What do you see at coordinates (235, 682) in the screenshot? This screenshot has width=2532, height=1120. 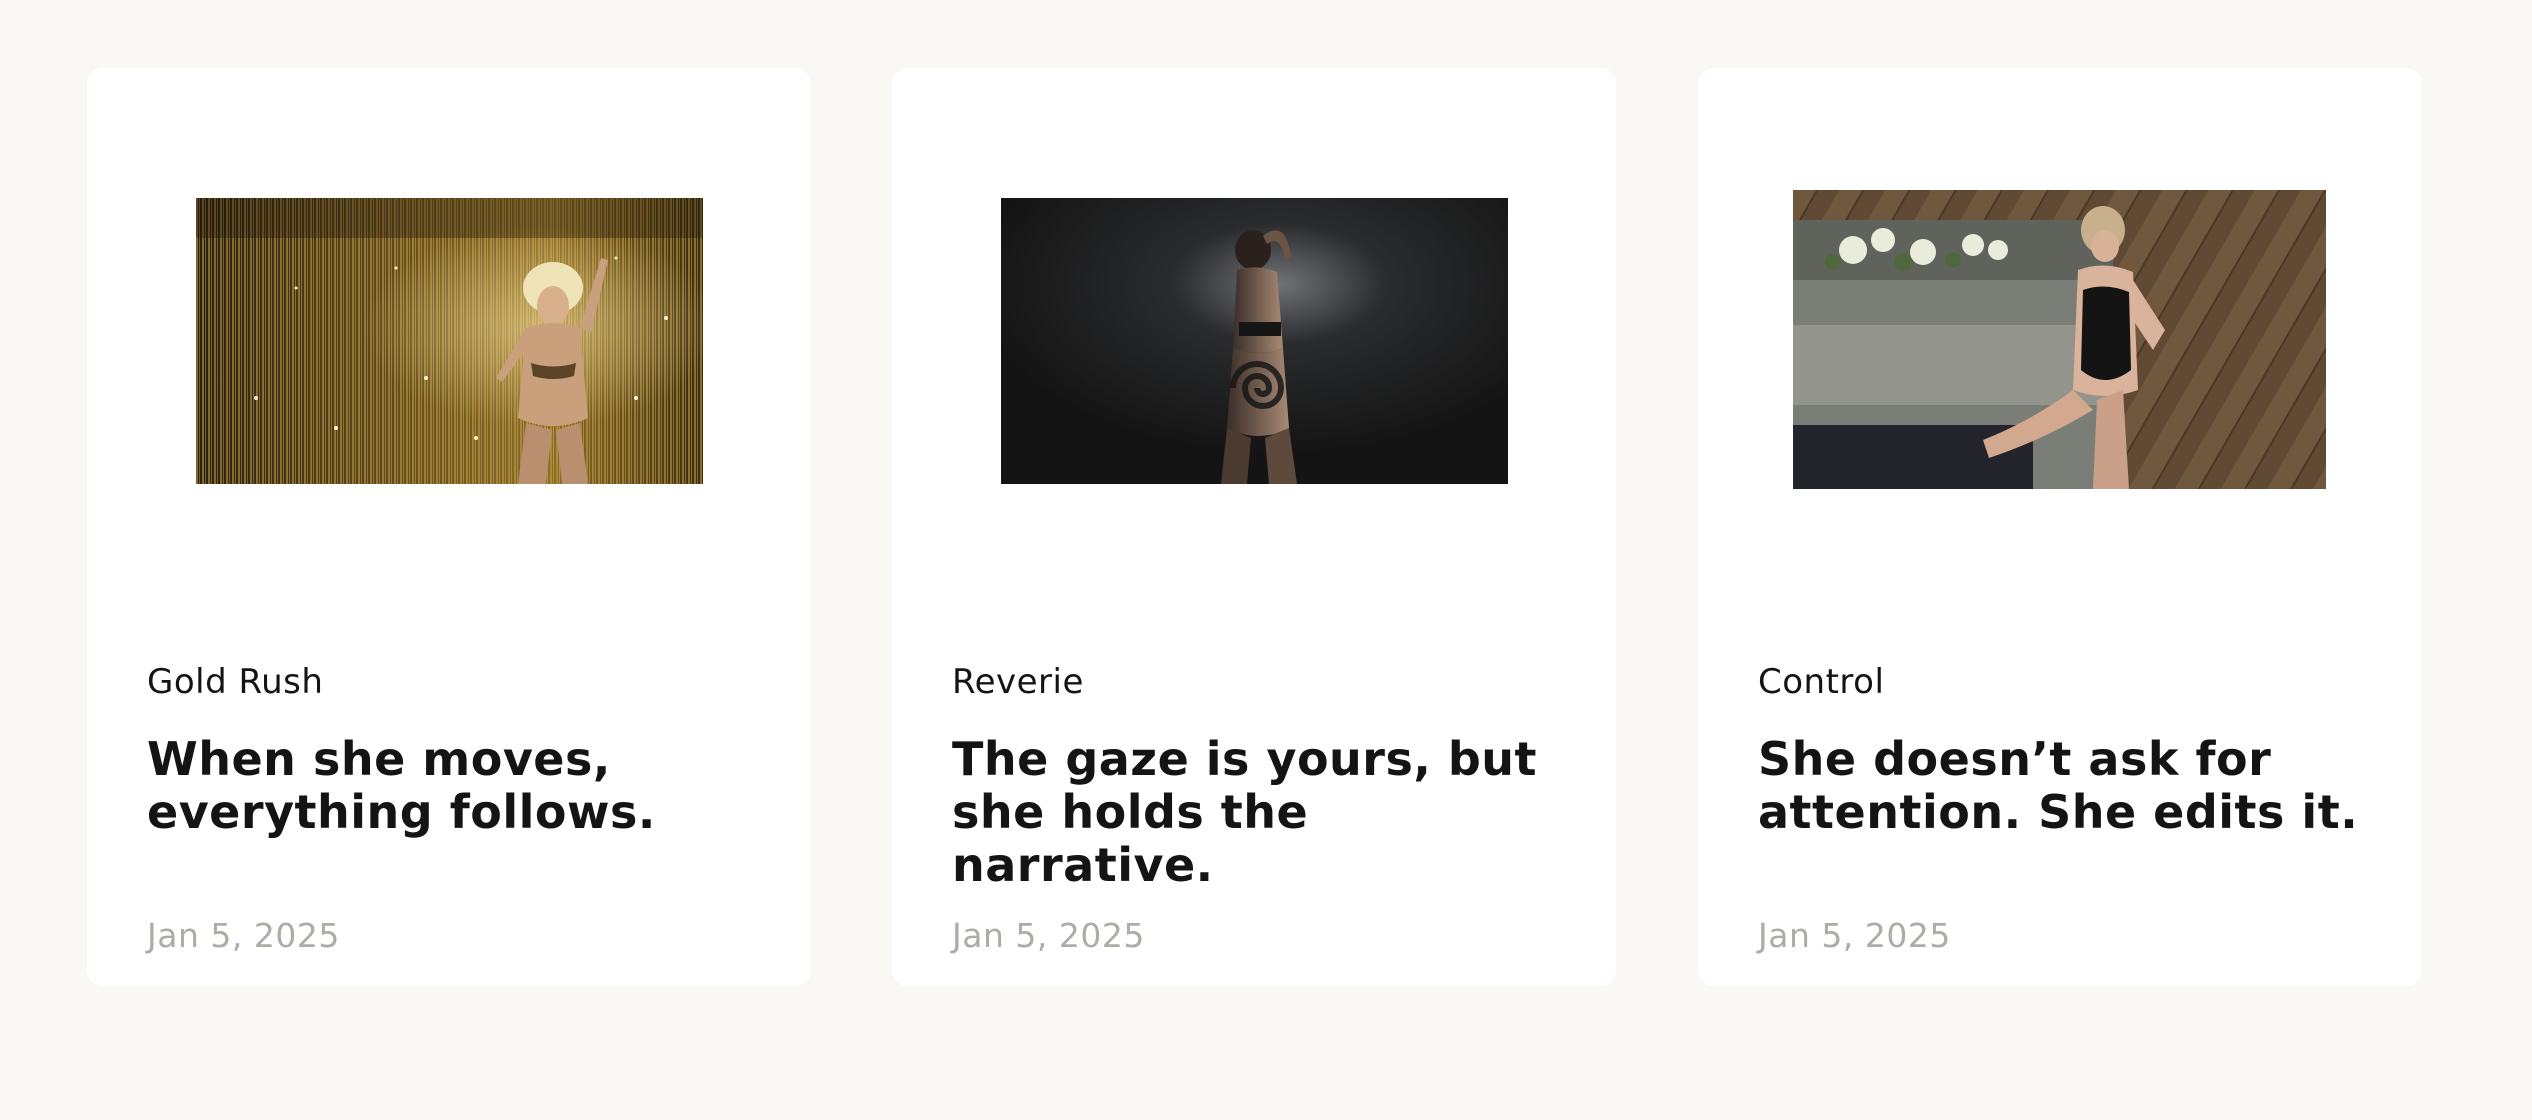 I see `article-category: Gold Rush` at bounding box center [235, 682].